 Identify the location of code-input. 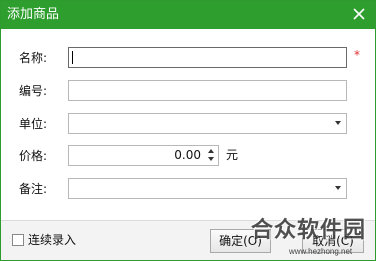
(207, 90).